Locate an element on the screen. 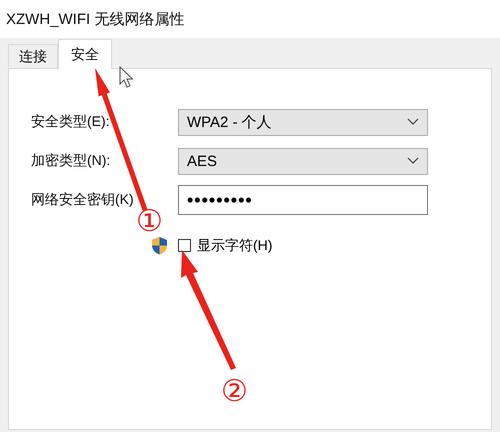  shield-icon is located at coordinates (159, 245).